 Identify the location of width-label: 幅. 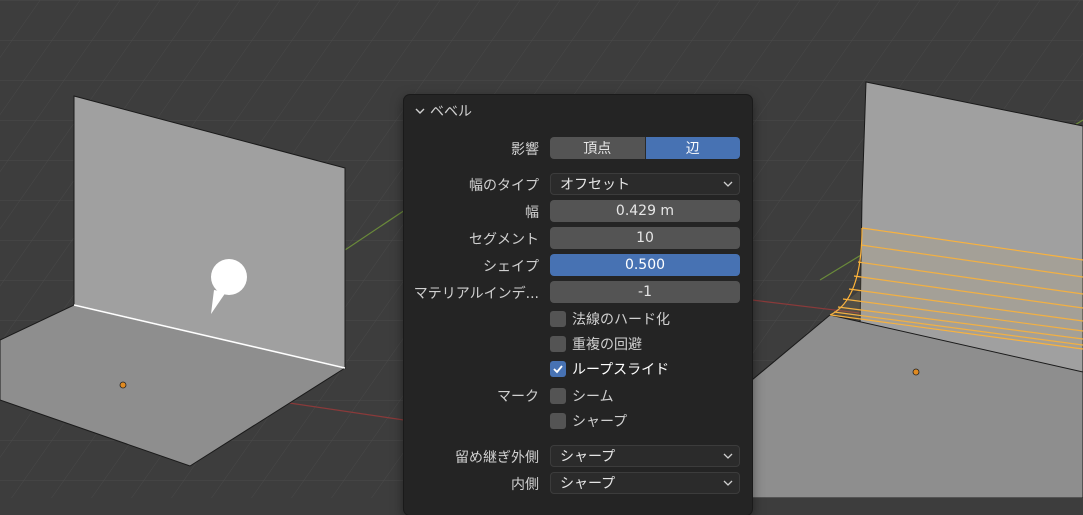
(532, 213).